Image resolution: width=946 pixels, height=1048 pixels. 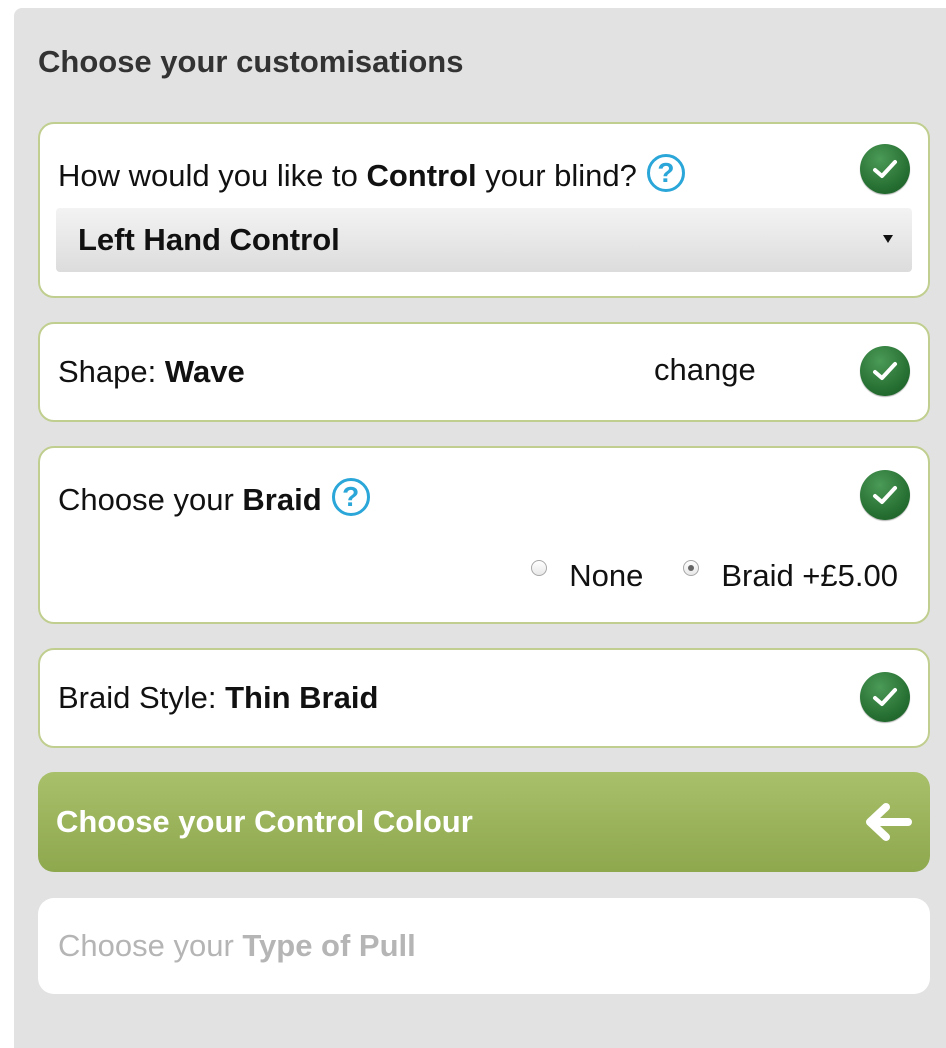 I want to click on control-colour-label: Choose your Control Colour, so click(x=264, y=821).